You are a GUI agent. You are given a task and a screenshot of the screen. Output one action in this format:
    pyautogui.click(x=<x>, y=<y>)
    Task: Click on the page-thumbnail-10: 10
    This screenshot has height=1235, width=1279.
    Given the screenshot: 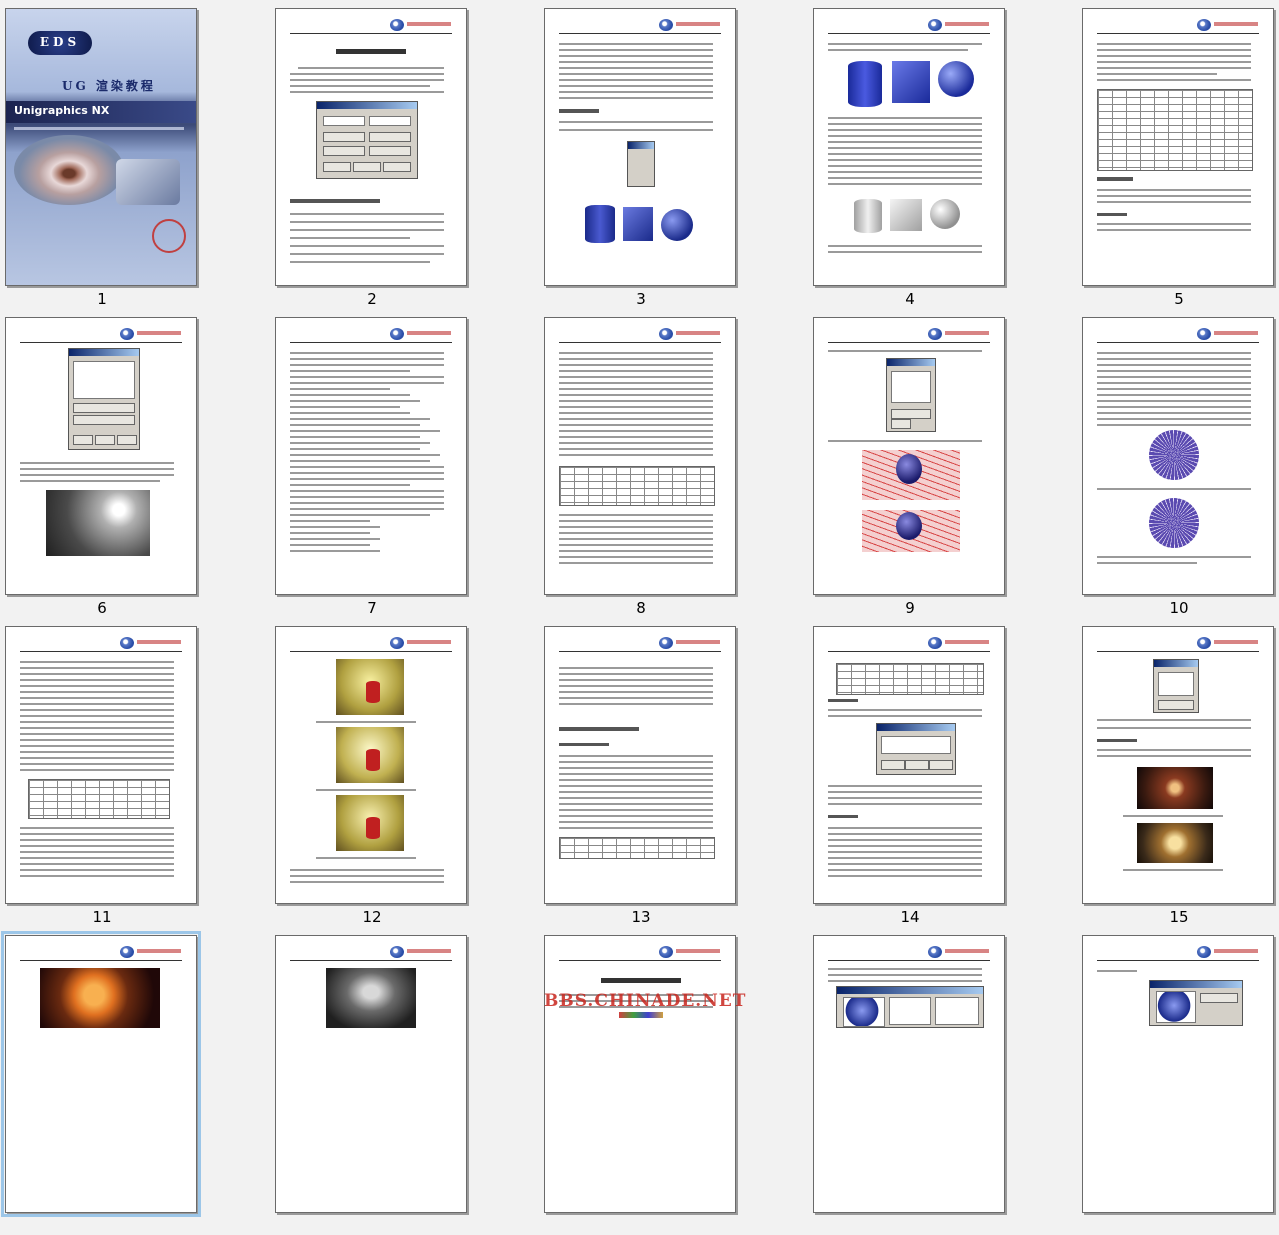 What is the action you would take?
    pyautogui.click(x=1180, y=467)
    